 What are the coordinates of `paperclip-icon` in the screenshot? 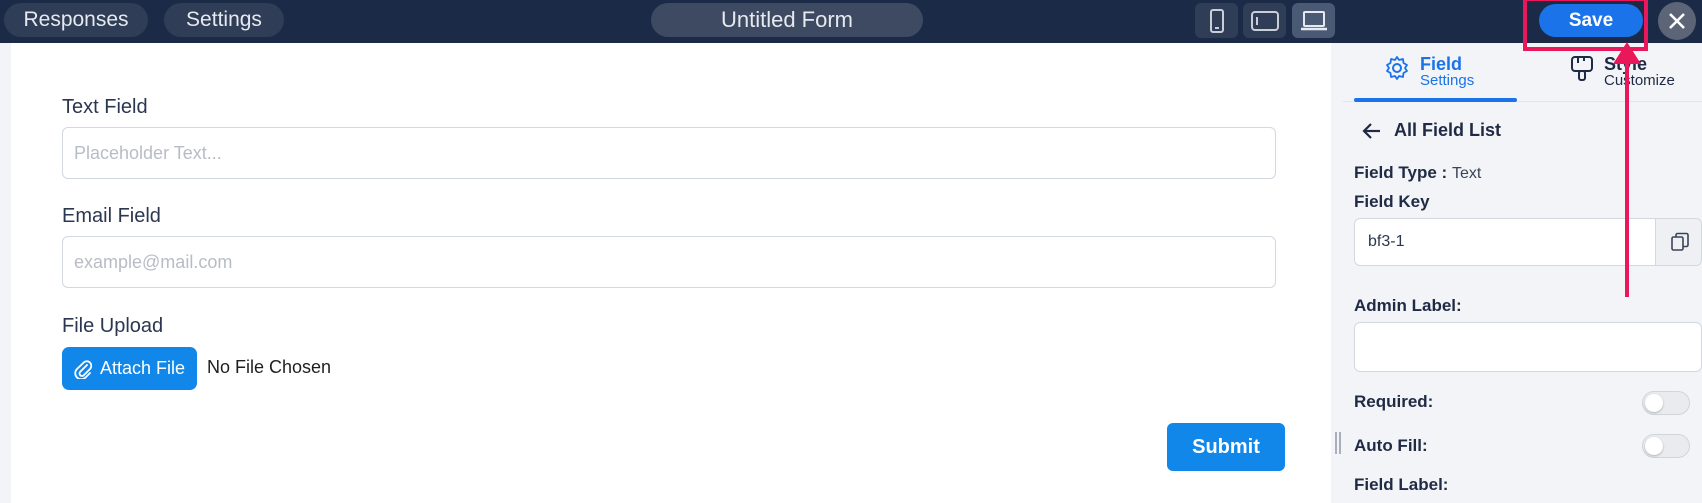 It's located at (83, 369).